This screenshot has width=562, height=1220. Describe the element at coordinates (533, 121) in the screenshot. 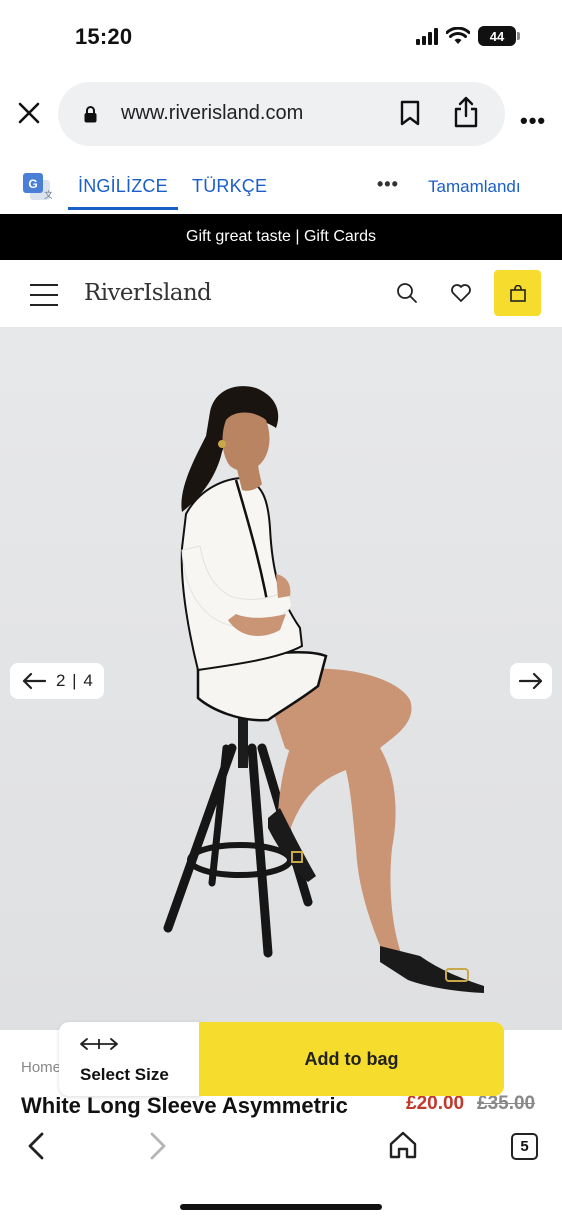

I see `browser-menu-button: •••` at that location.